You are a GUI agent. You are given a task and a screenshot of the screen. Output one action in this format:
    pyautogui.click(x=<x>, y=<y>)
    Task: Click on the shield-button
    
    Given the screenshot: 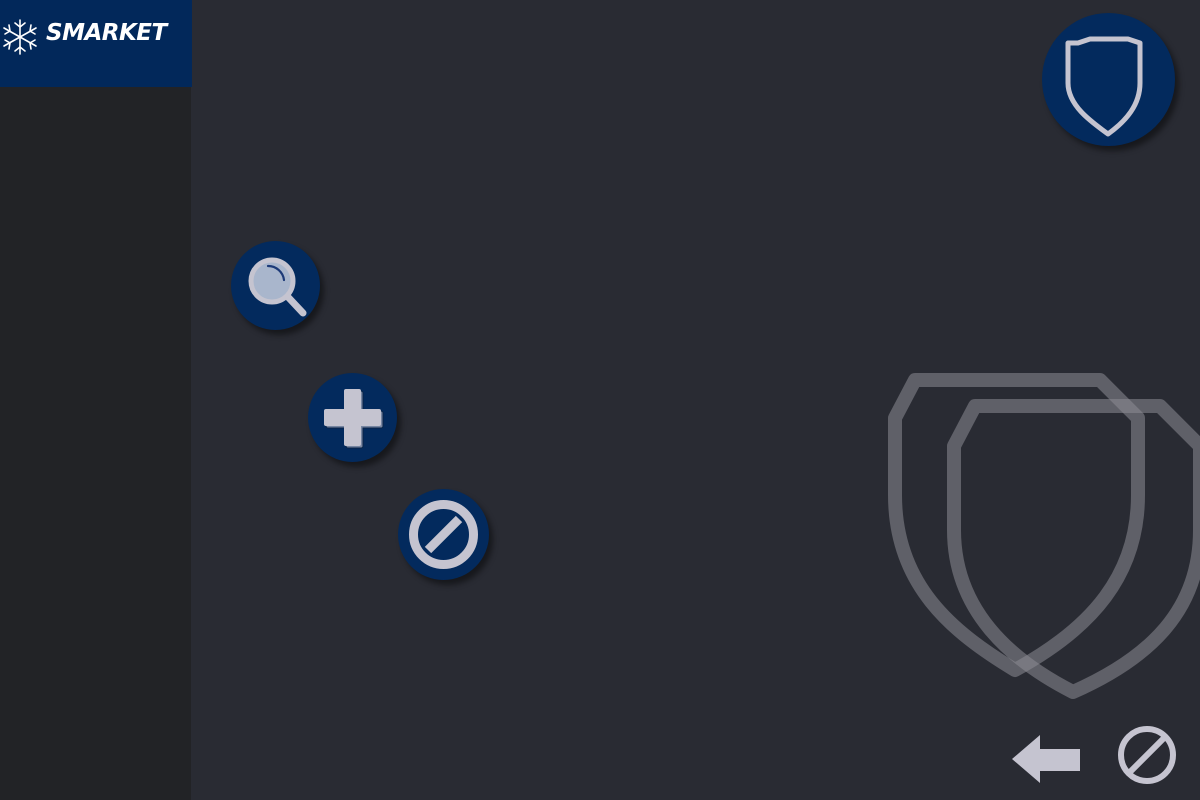 What is the action you would take?
    pyautogui.click(x=1108, y=79)
    